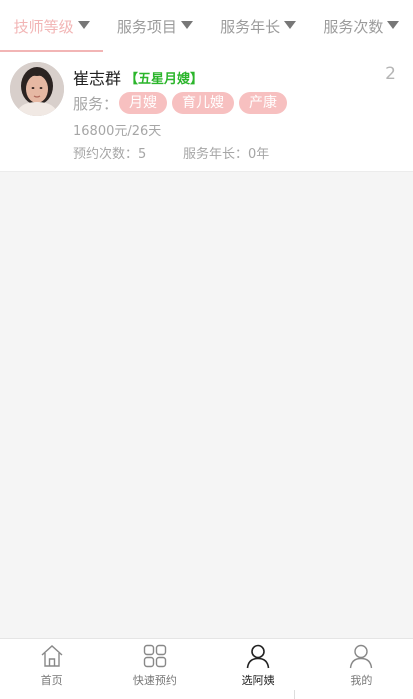 The width and height of the screenshot is (413, 699). Describe the element at coordinates (250, 26) in the screenshot. I see `filter-label: 服务年长` at that location.